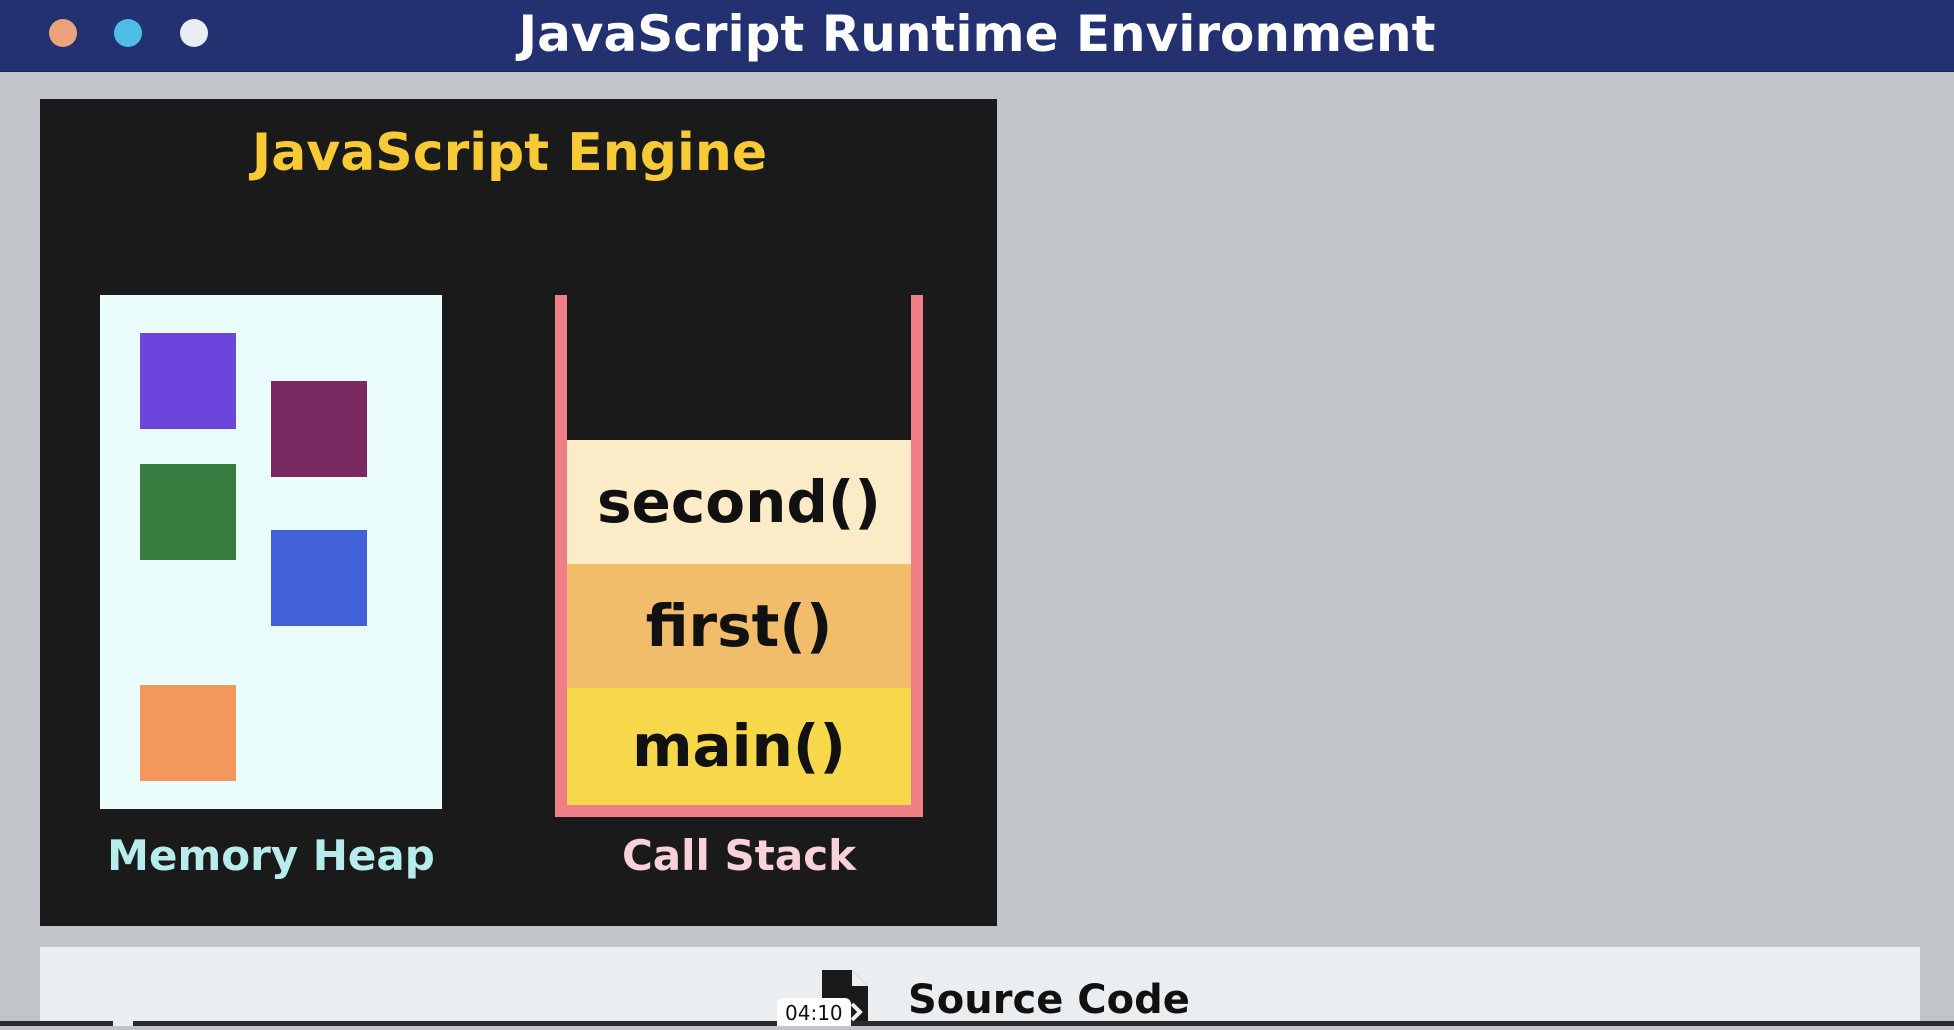 This screenshot has height=1030, width=1954. What do you see at coordinates (739, 855) in the screenshot?
I see `call-stack-label: Call Stack` at bounding box center [739, 855].